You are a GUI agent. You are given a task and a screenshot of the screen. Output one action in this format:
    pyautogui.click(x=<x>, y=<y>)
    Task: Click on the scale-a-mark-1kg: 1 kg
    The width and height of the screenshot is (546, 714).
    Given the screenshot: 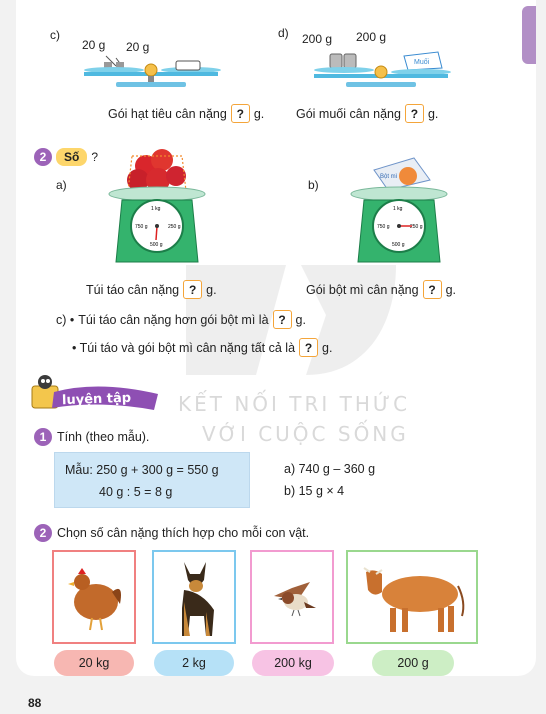 What is the action you would take?
    pyautogui.click(x=156, y=209)
    